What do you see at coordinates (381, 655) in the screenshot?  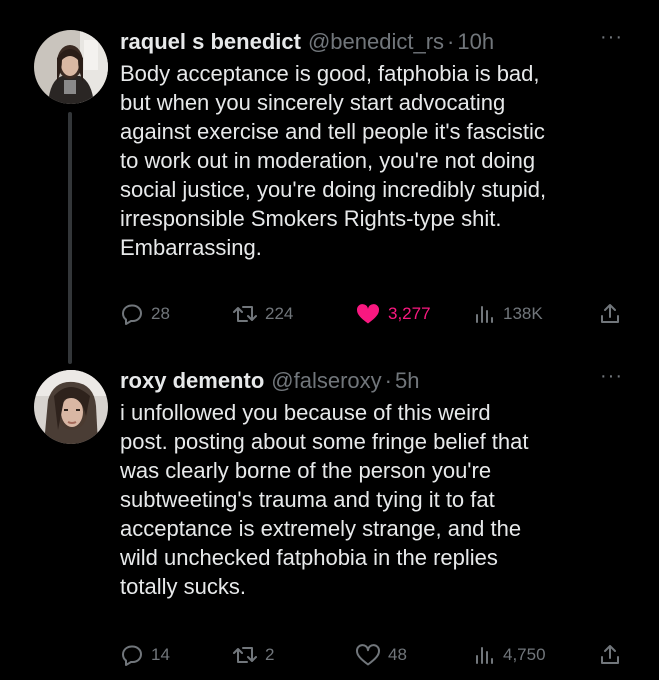 I see `like-button: 48` at bounding box center [381, 655].